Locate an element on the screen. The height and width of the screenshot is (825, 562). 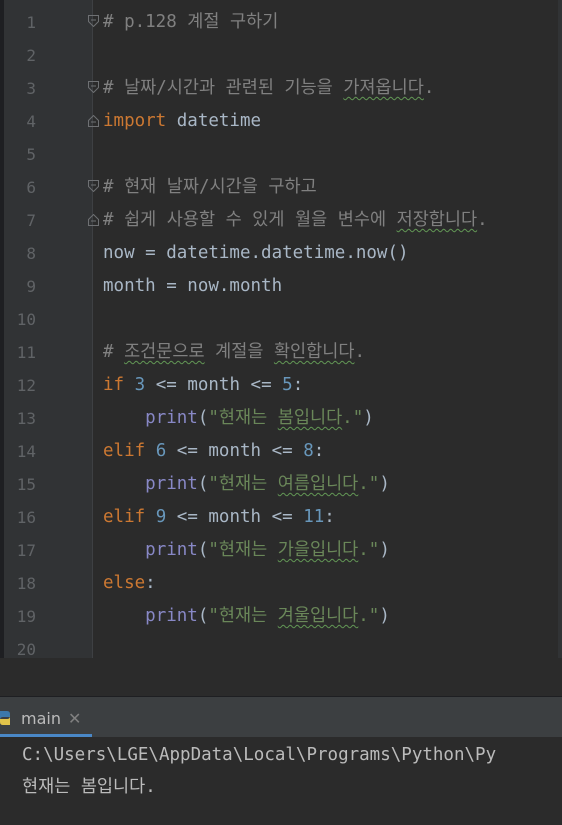
line-number: 9 is located at coordinates (31, 286).